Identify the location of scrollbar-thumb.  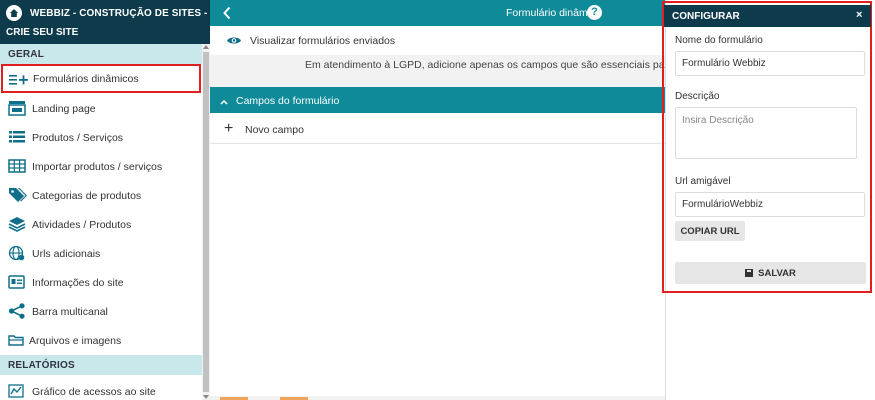
(206, 222).